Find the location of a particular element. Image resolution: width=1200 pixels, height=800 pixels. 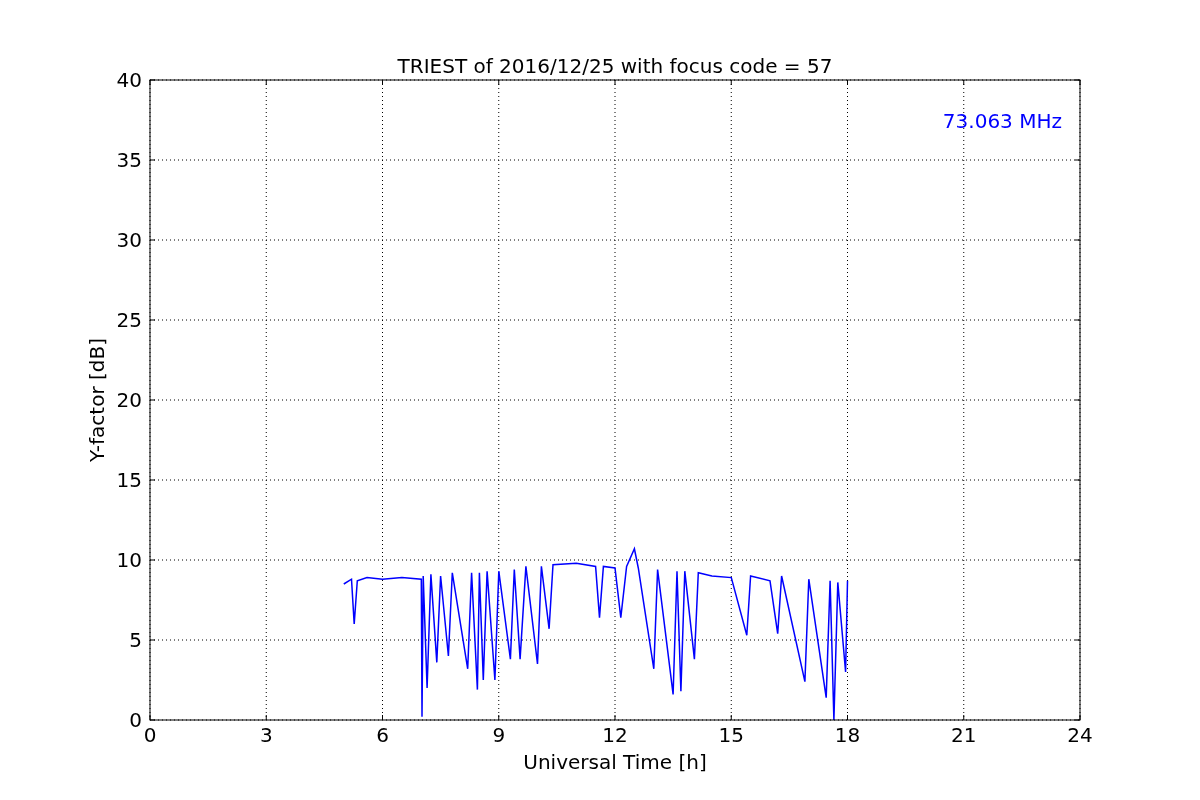

x-tick-label: 21 is located at coordinates (964, 735).